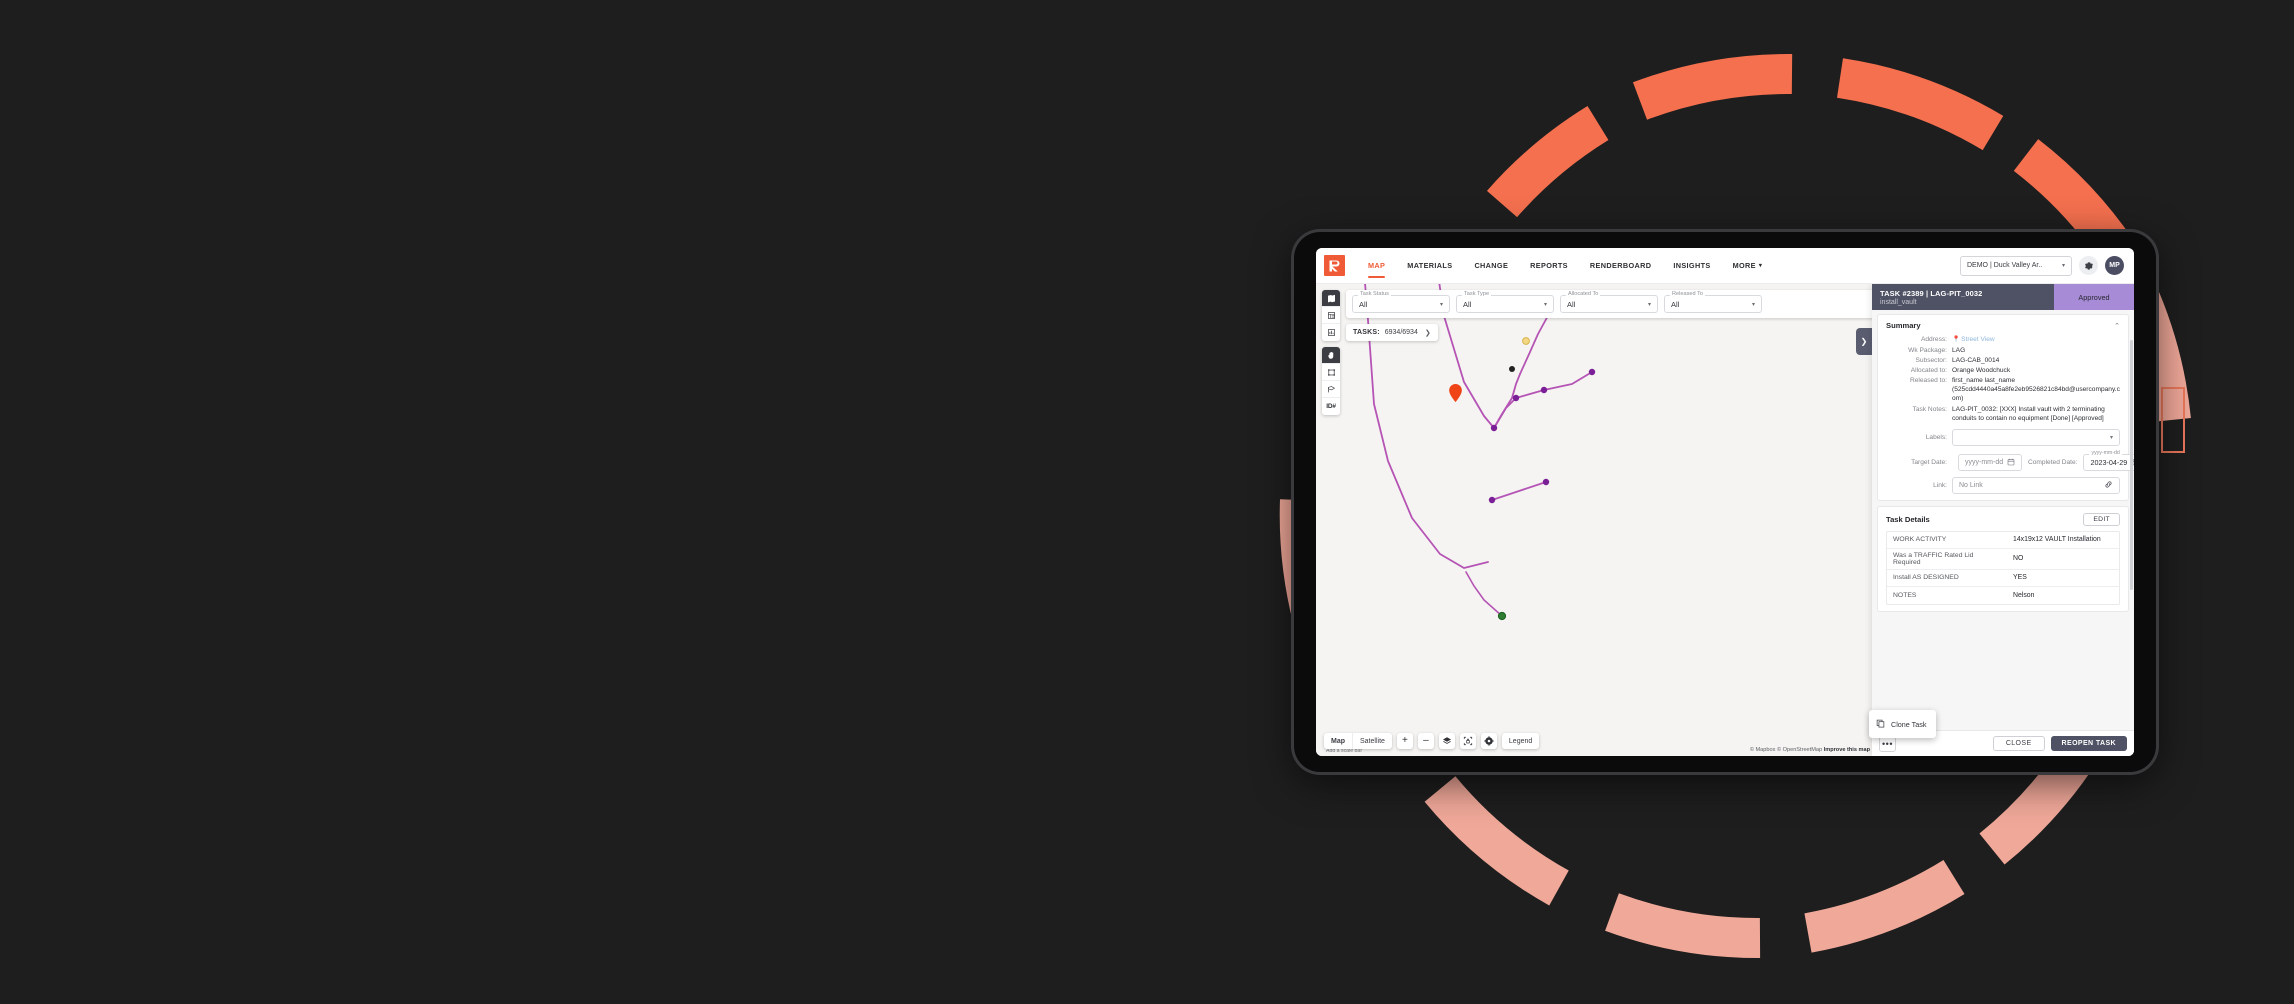  Describe the element at coordinates (1374, 294) in the screenshot. I see `filter-label: Task Status` at that location.